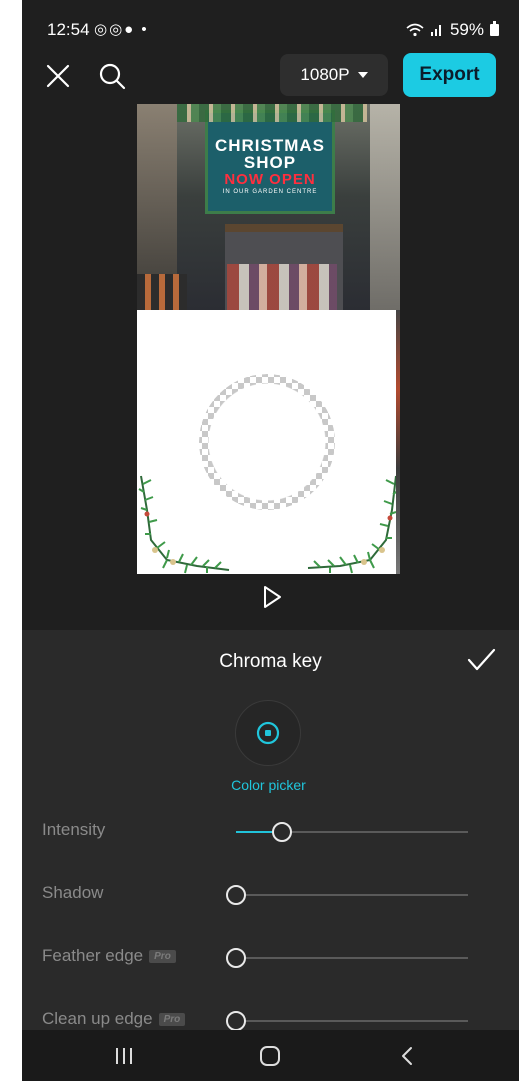 Image resolution: width=521 pixels, height=1081 pixels. I want to click on feather-edge-row: Feather edge Pro, so click(270, 957).